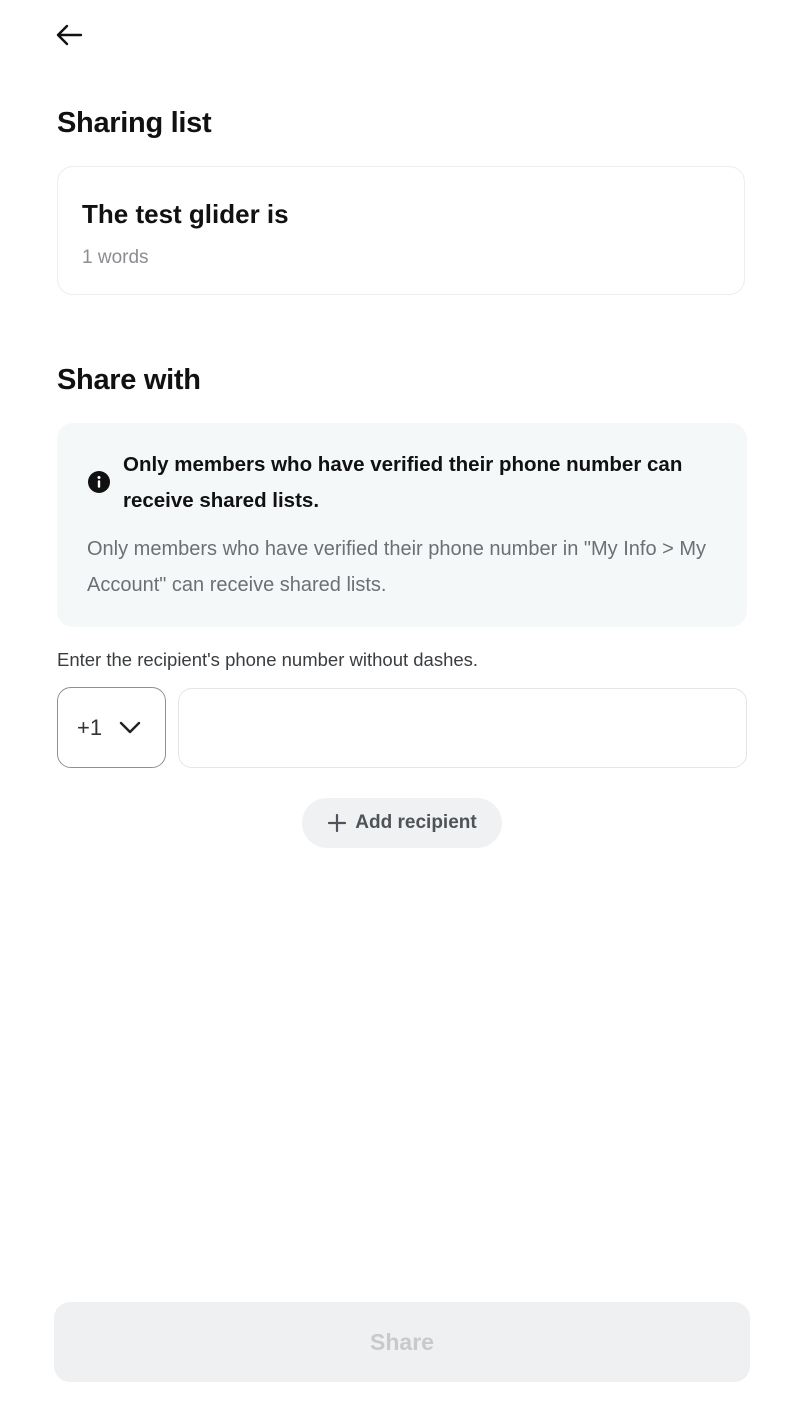 The width and height of the screenshot is (806, 1408). What do you see at coordinates (99, 482) in the screenshot?
I see `info-icon` at bounding box center [99, 482].